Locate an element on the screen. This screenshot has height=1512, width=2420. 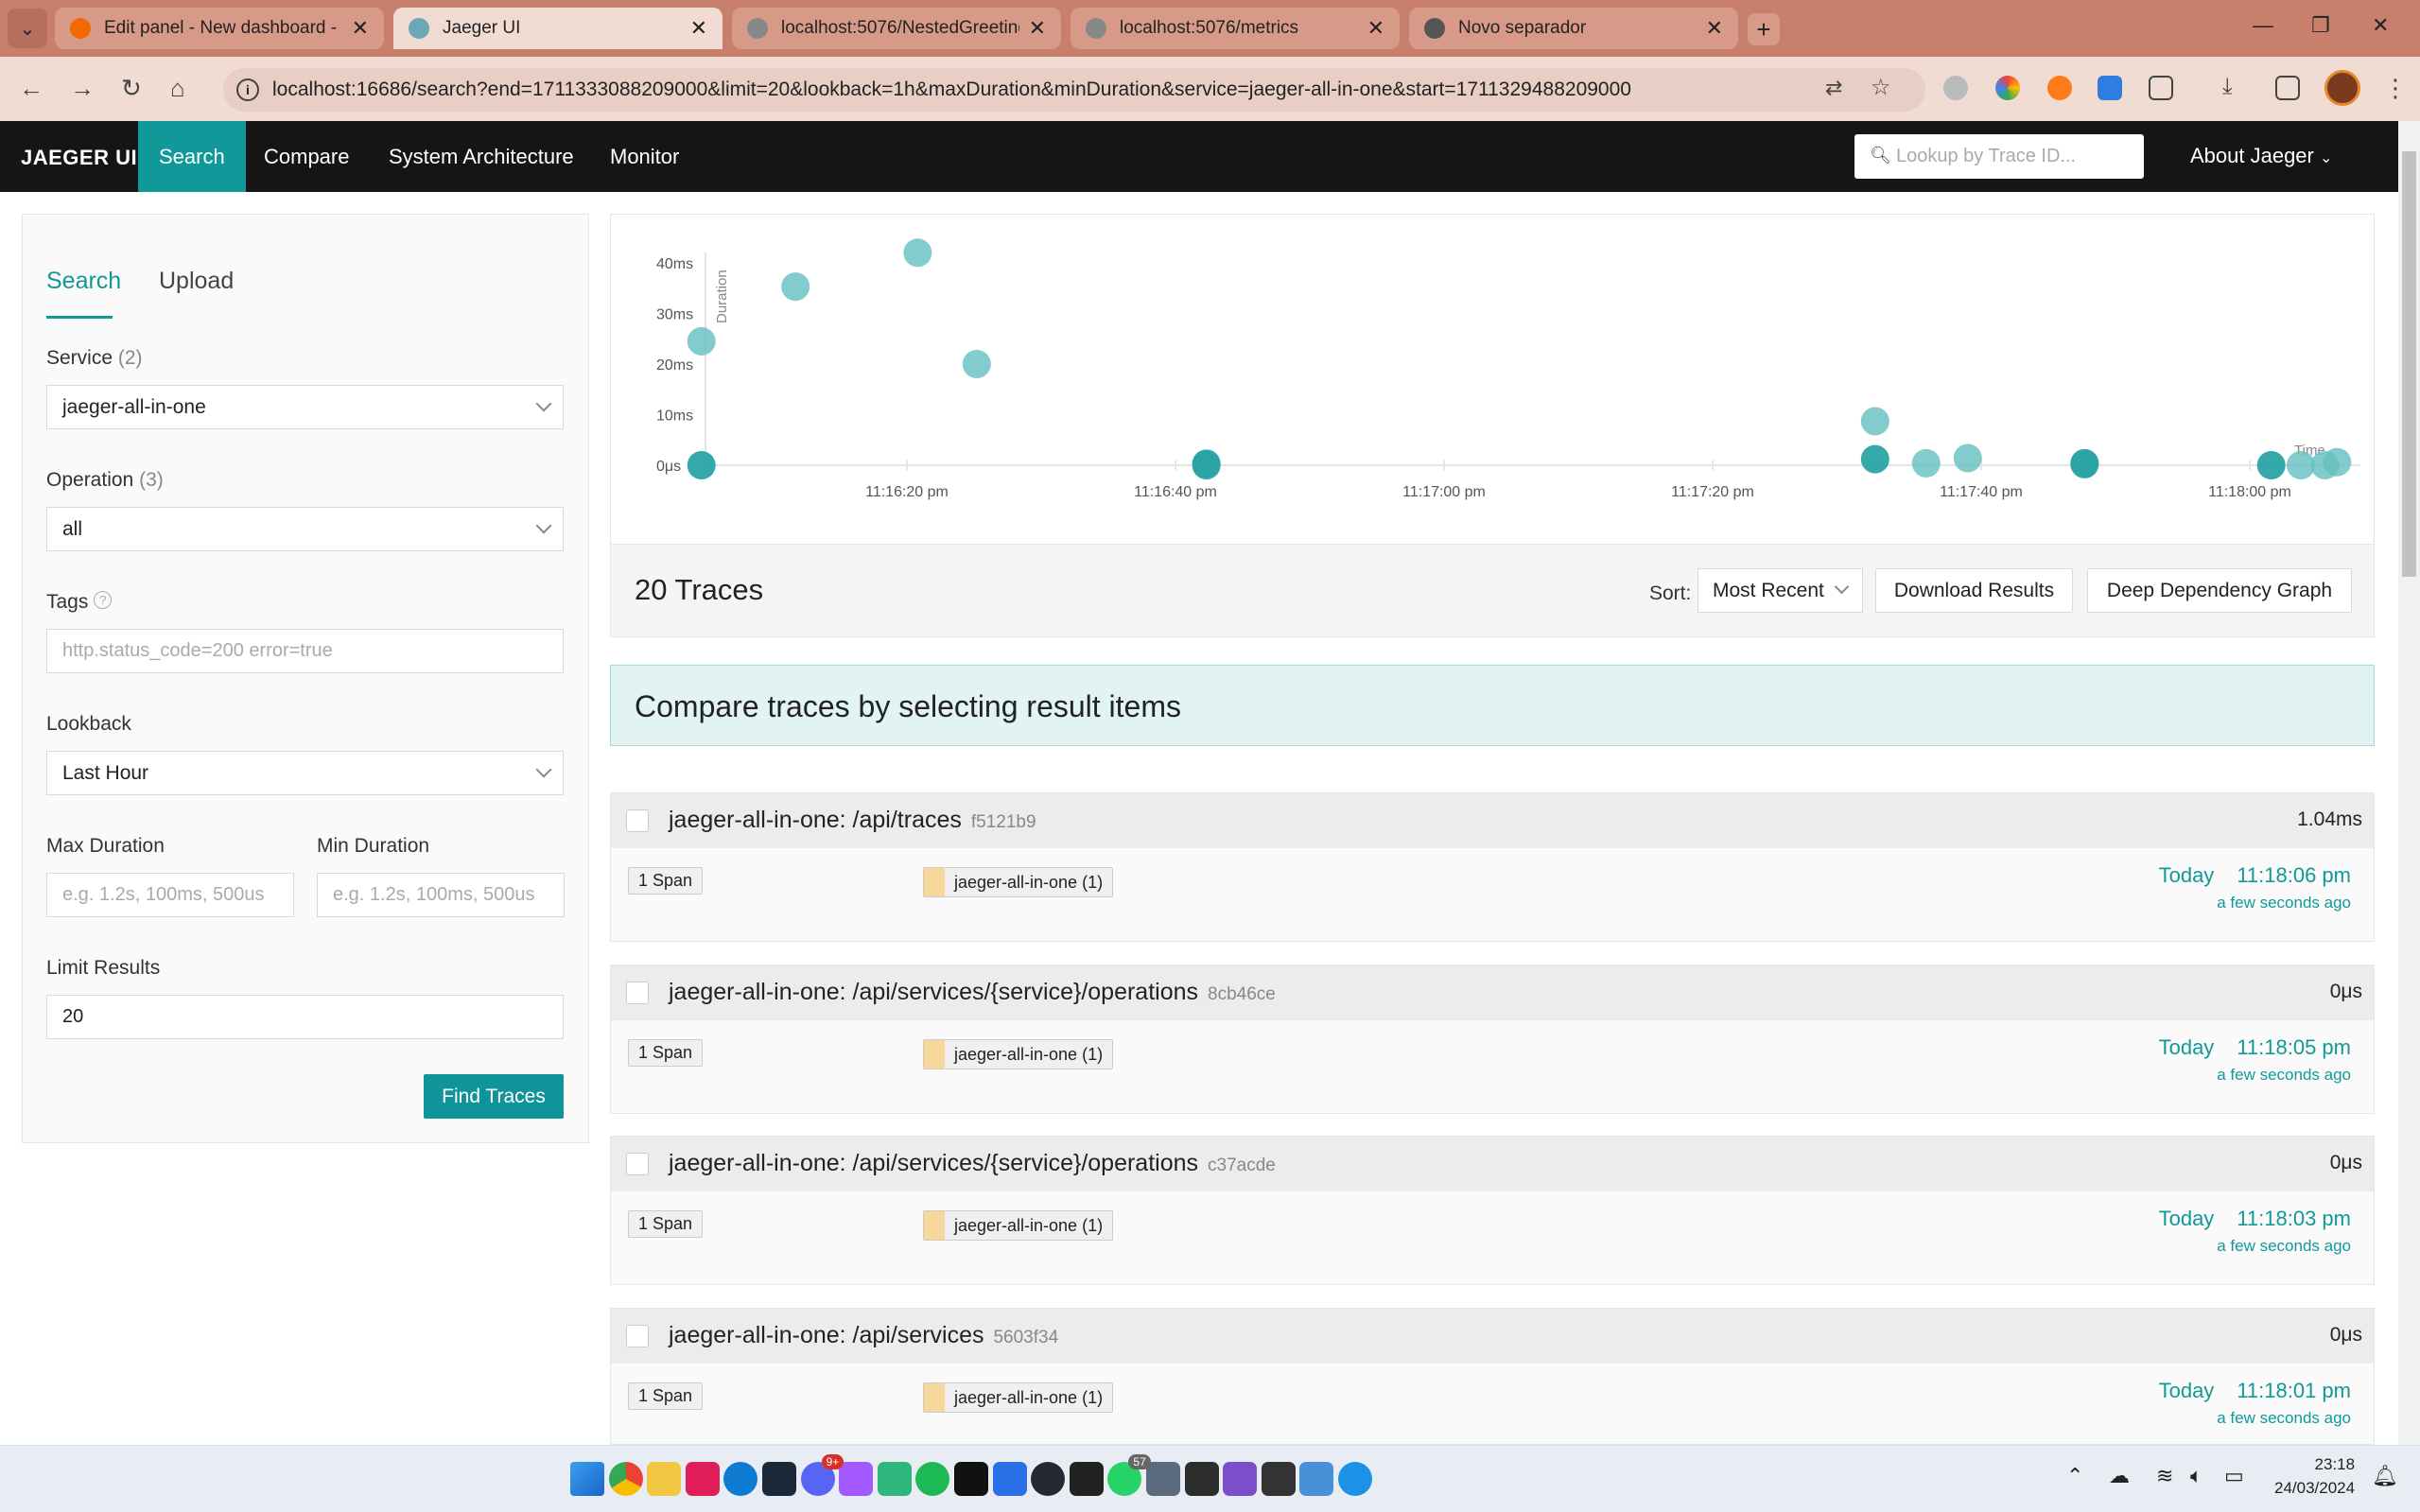
back-icon: ← is located at coordinates (32, 89).